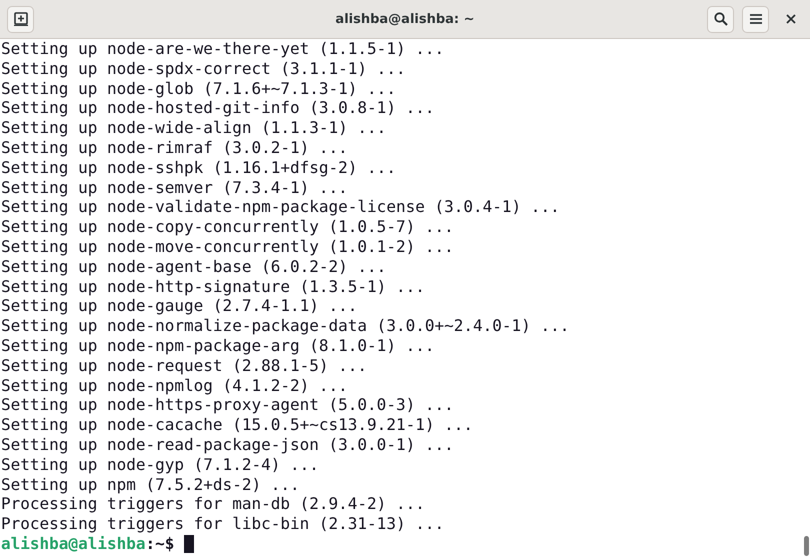  Describe the element at coordinates (160, 544) in the screenshot. I see `prompt-path: :~$` at that location.